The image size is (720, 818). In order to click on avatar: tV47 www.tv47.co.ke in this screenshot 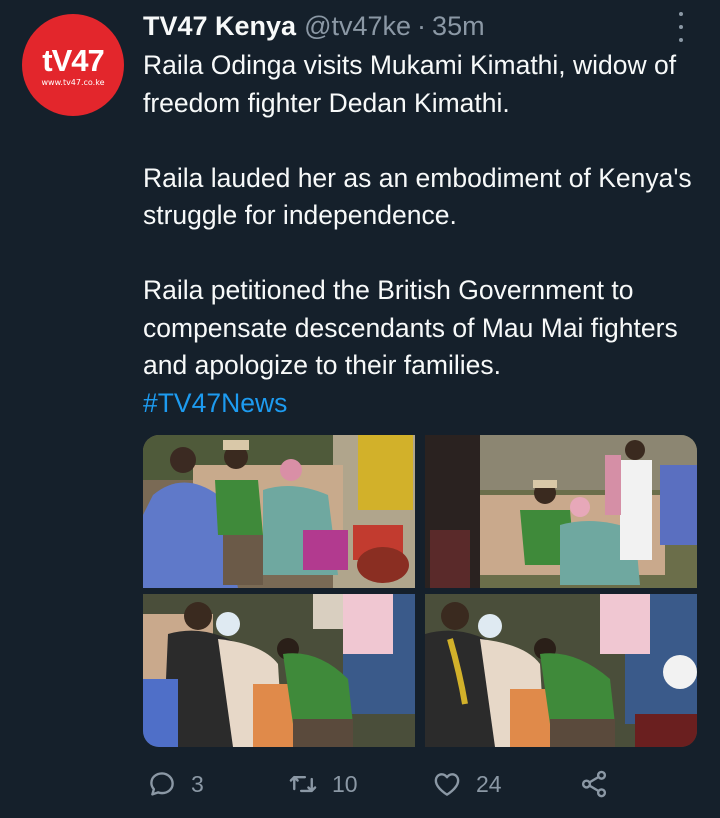, I will do `click(73, 65)`.